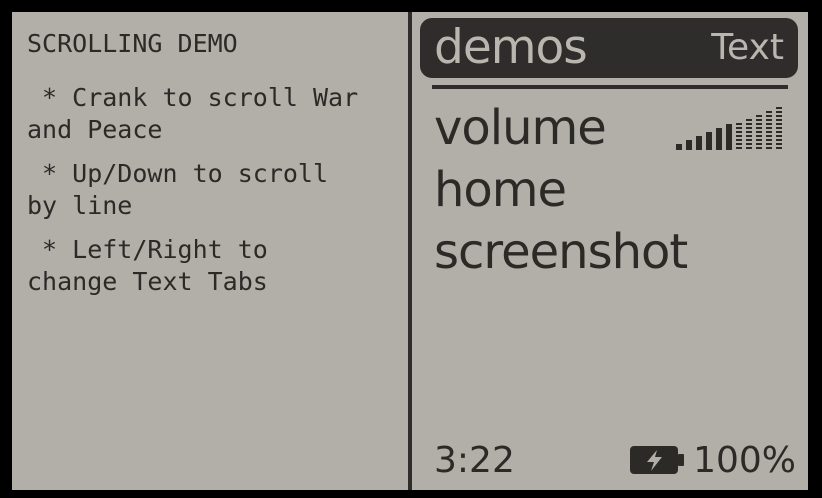 The width and height of the screenshot is (822, 498). What do you see at coordinates (178, 173) in the screenshot?
I see `demo-line: * Up/Down to scroll` at bounding box center [178, 173].